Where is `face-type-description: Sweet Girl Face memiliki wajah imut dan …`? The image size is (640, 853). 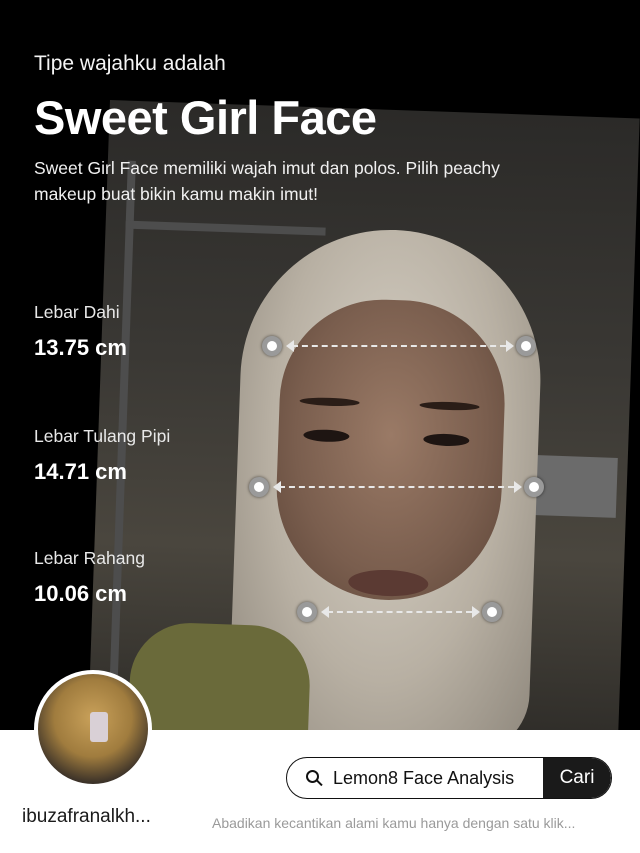 face-type-description: Sweet Girl Face memiliki wajah imut dan … is located at coordinates (267, 181).